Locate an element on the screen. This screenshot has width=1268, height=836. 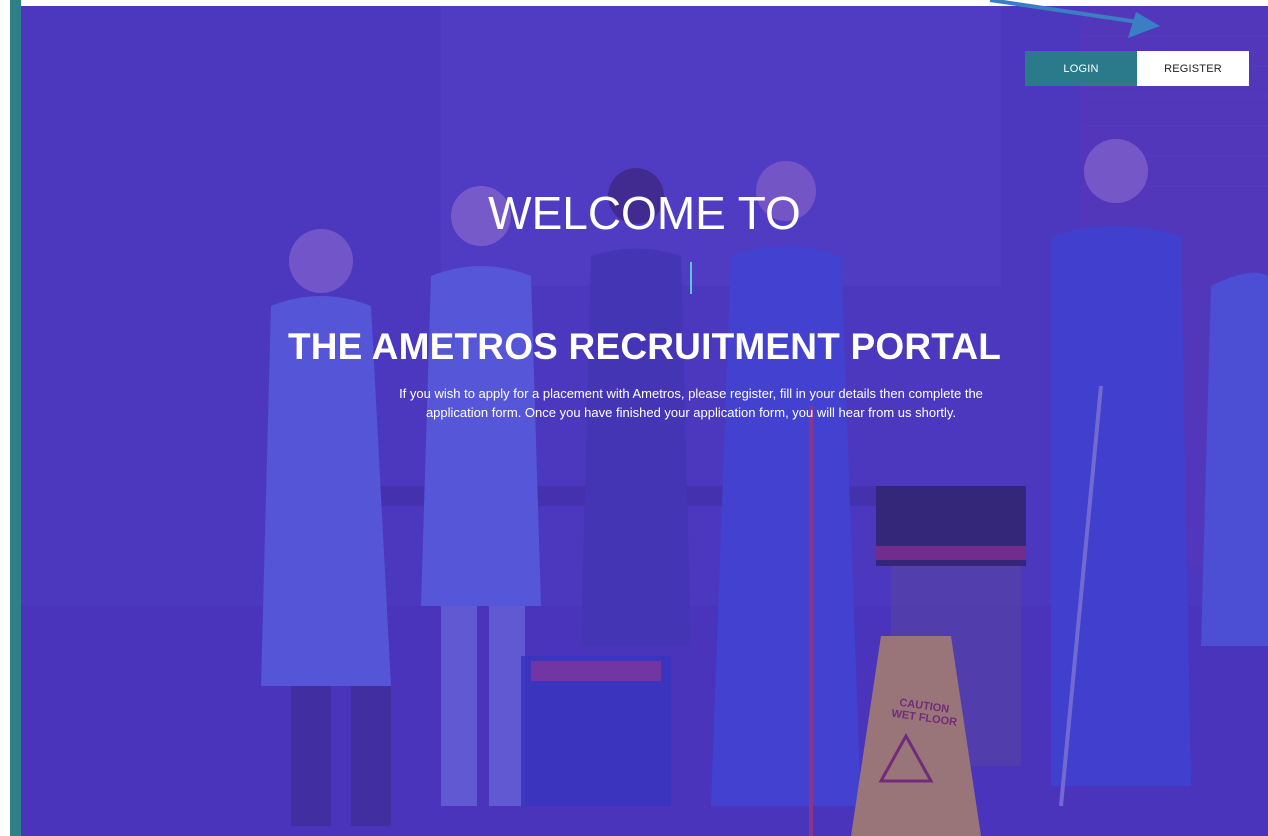
pointer-arrow-icon is located at coordinates (1074, 19).